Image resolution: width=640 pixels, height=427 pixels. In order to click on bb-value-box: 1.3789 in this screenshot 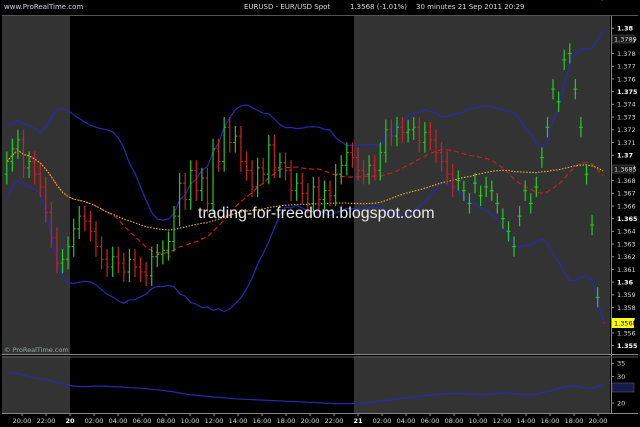, I will do `click(624, 39)`.